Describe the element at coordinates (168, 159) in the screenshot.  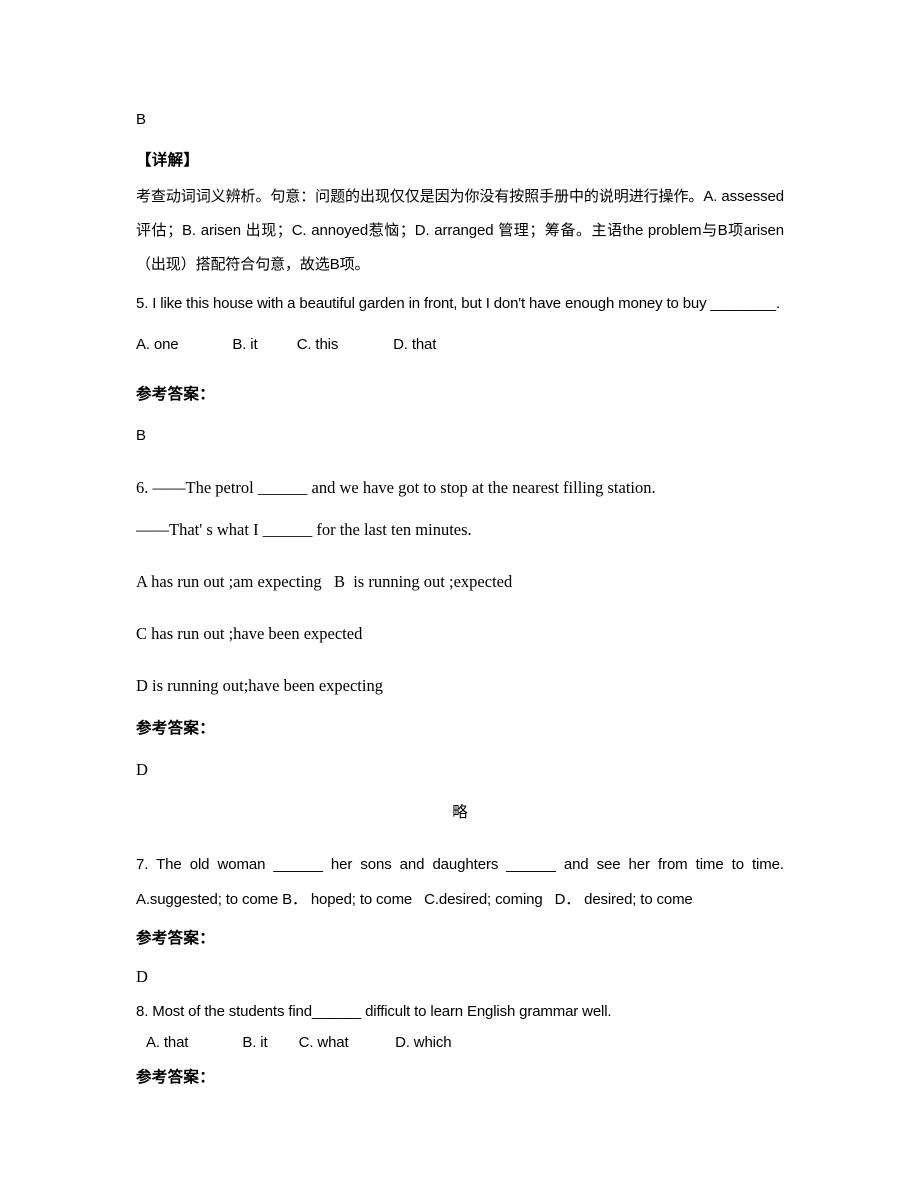
I see `explanation-heading: 【详解】` at that location.